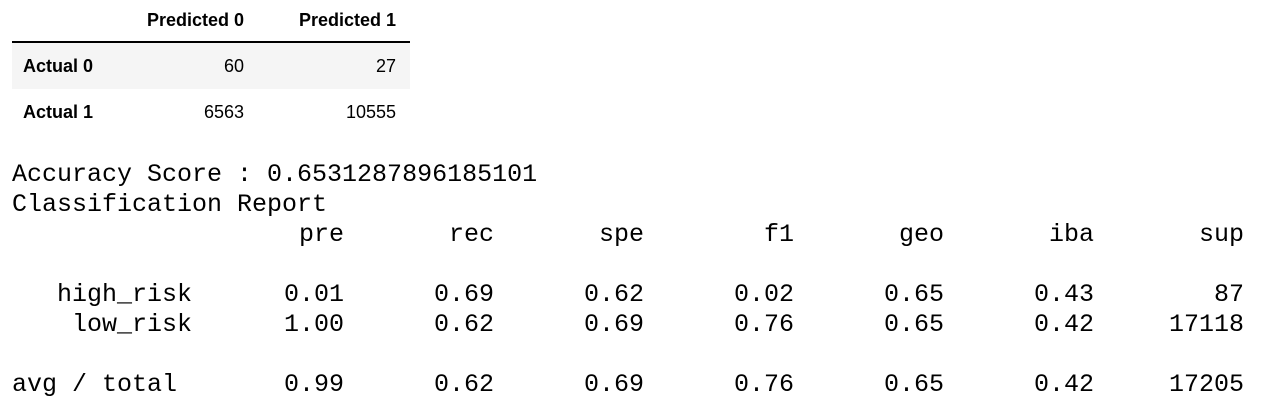 The height and width of the screenshot is (406, 1262). What do you see at coordinates (778, 234) in the screenshot?
I see `report-header-f1: f1` at bounding box center [778, 234].